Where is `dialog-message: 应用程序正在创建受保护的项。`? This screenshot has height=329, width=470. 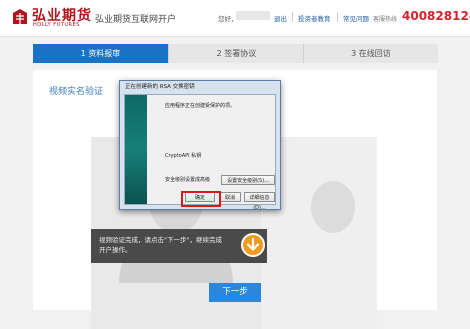
dialog-message: 应用程序正在创建受保护的项。 is located at coordinates (200, 106).